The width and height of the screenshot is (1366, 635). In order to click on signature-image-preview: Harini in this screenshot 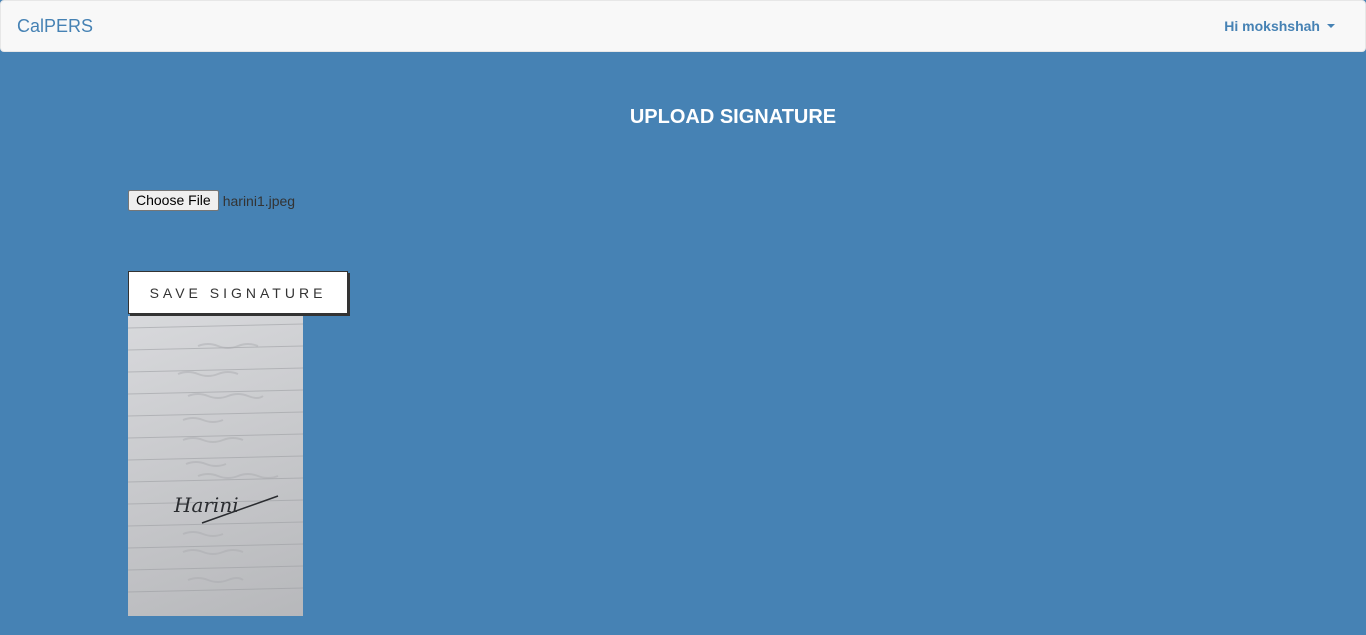, I will do `click(215, 466)`.